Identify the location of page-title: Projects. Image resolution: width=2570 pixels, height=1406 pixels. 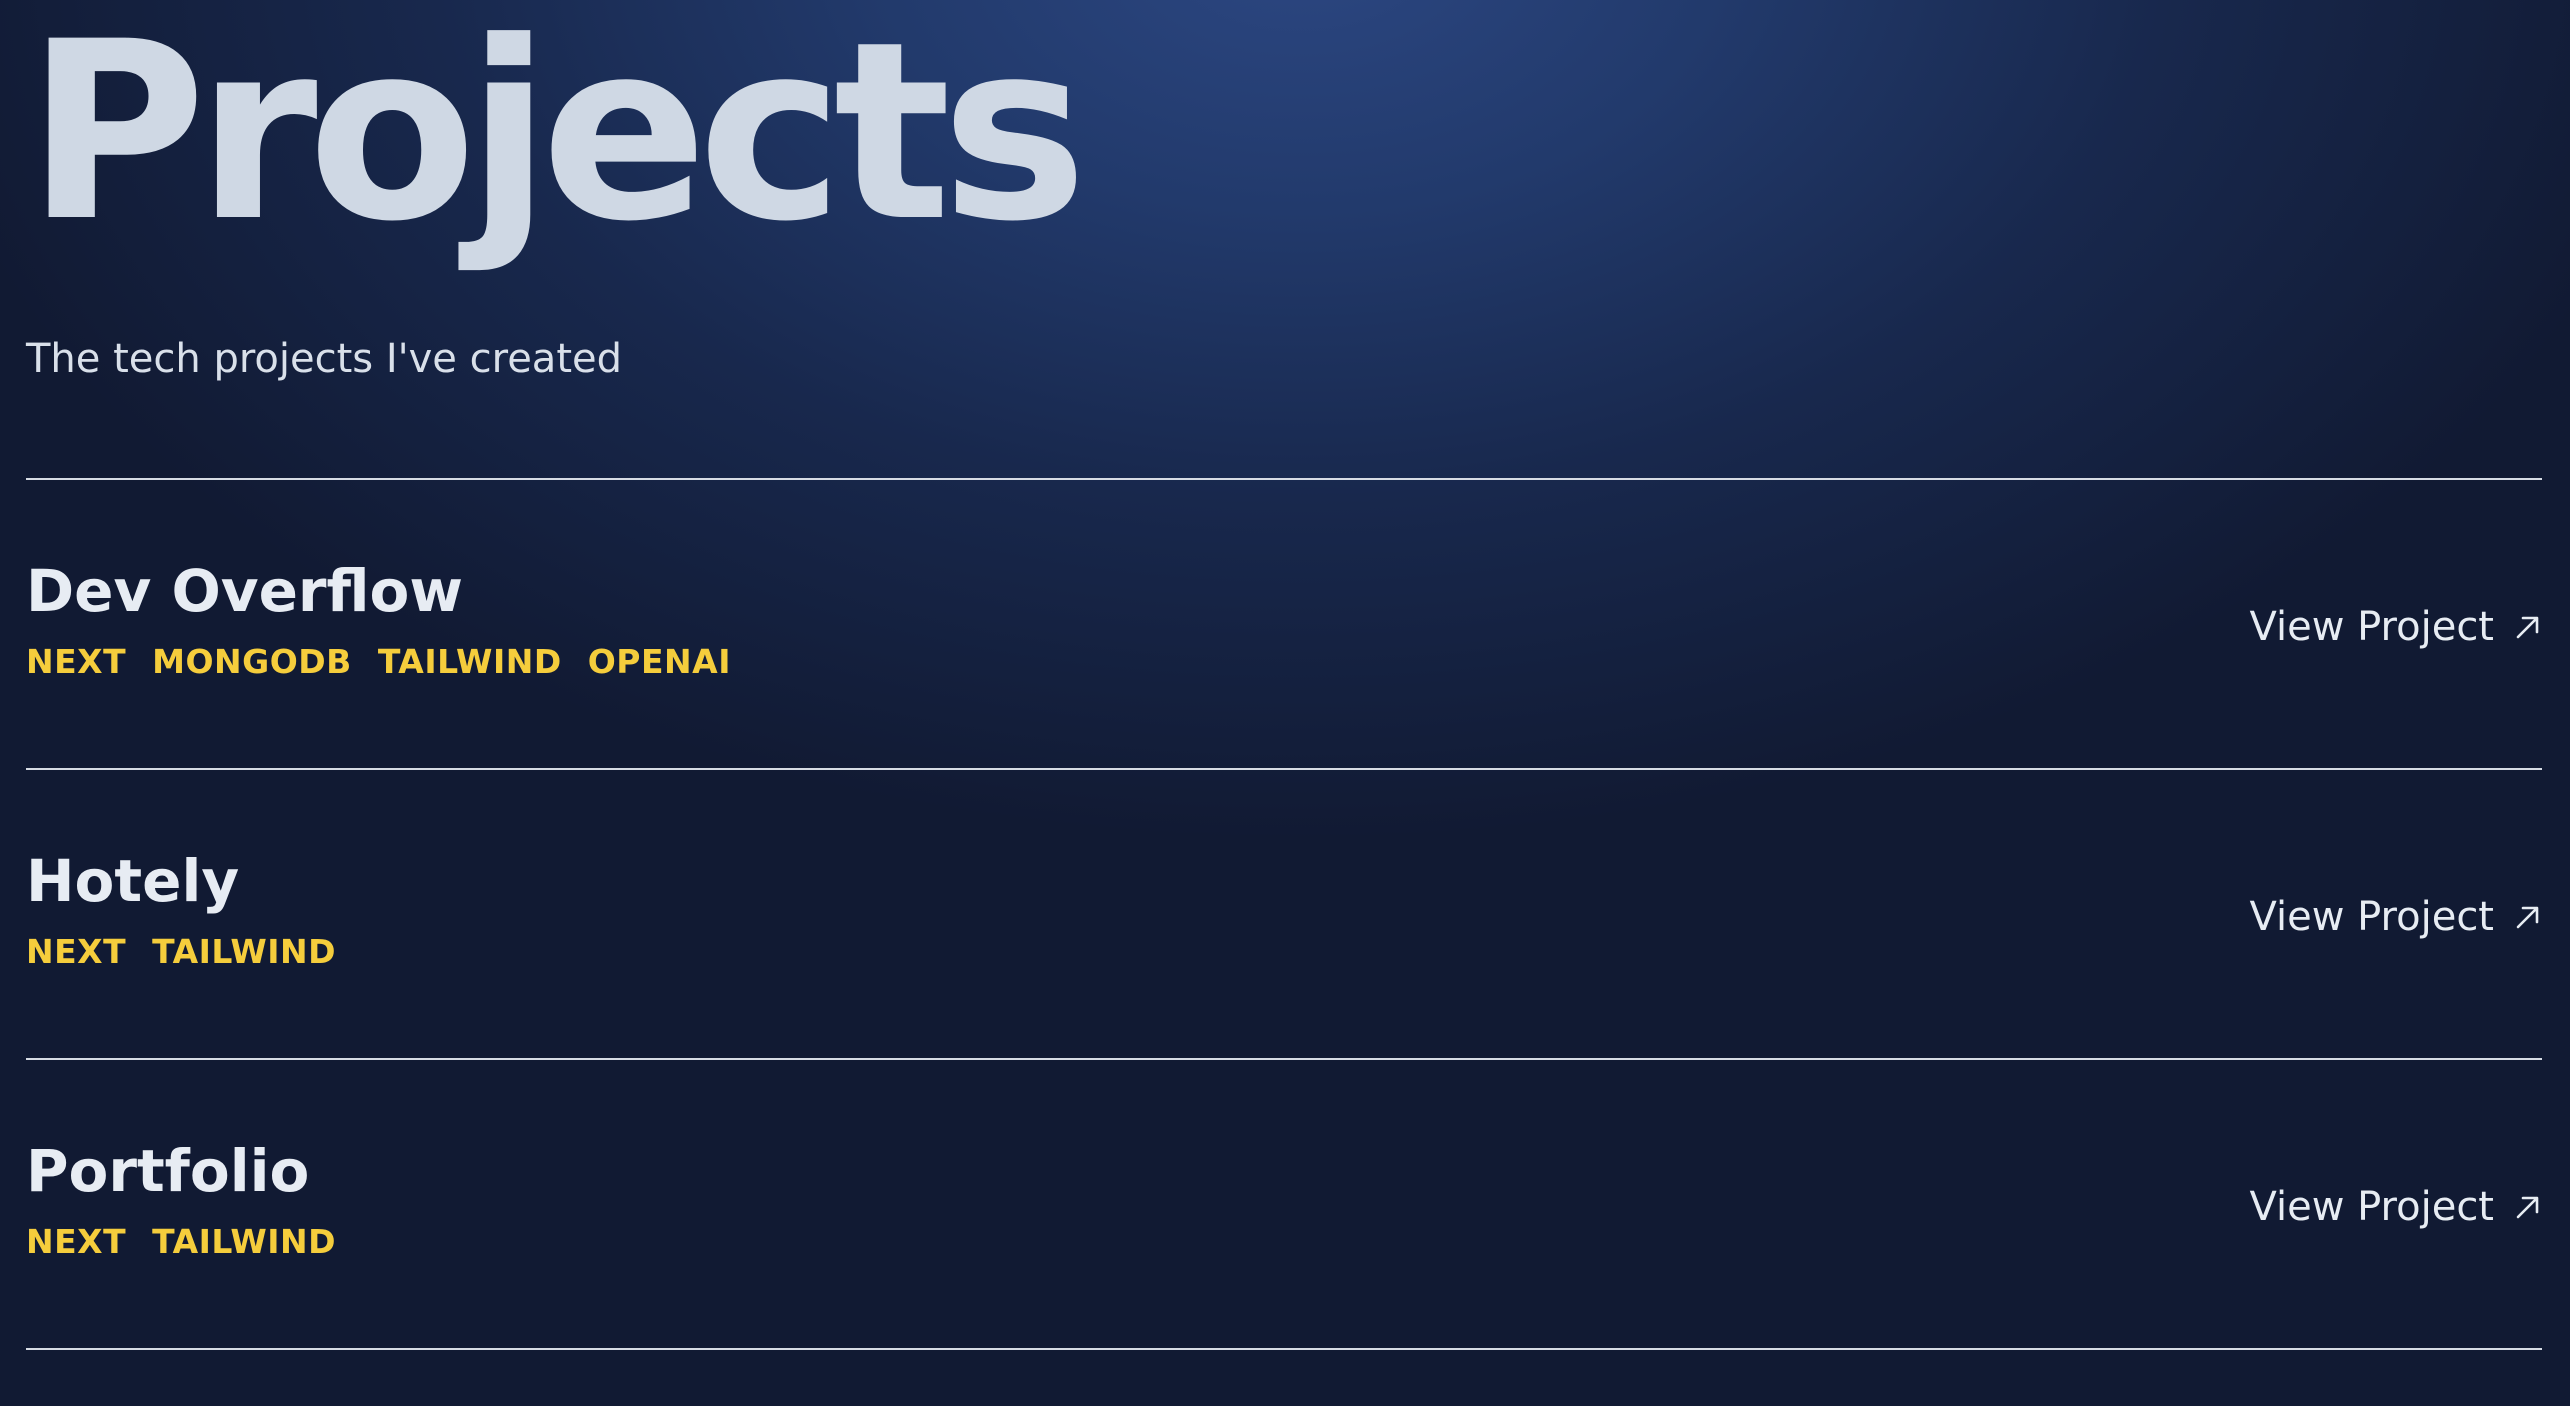
(557, 138).